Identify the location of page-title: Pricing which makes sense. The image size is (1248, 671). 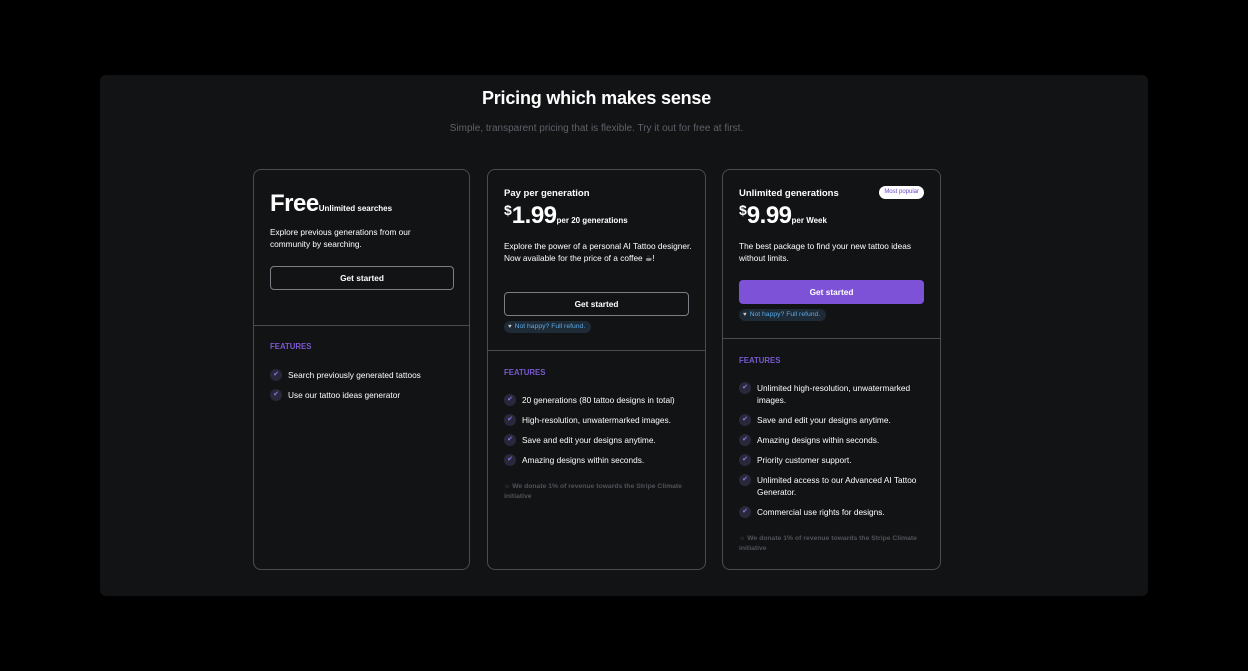
(596, 98).